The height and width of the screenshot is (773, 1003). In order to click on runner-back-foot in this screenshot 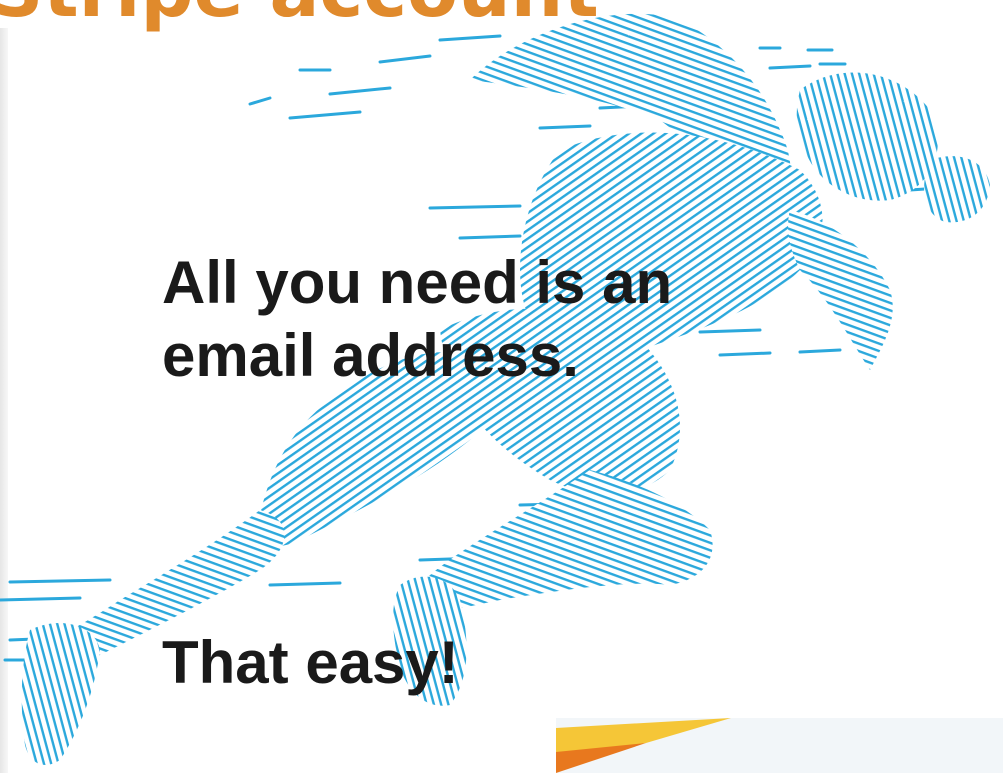, I will do `click(60, 693)`.